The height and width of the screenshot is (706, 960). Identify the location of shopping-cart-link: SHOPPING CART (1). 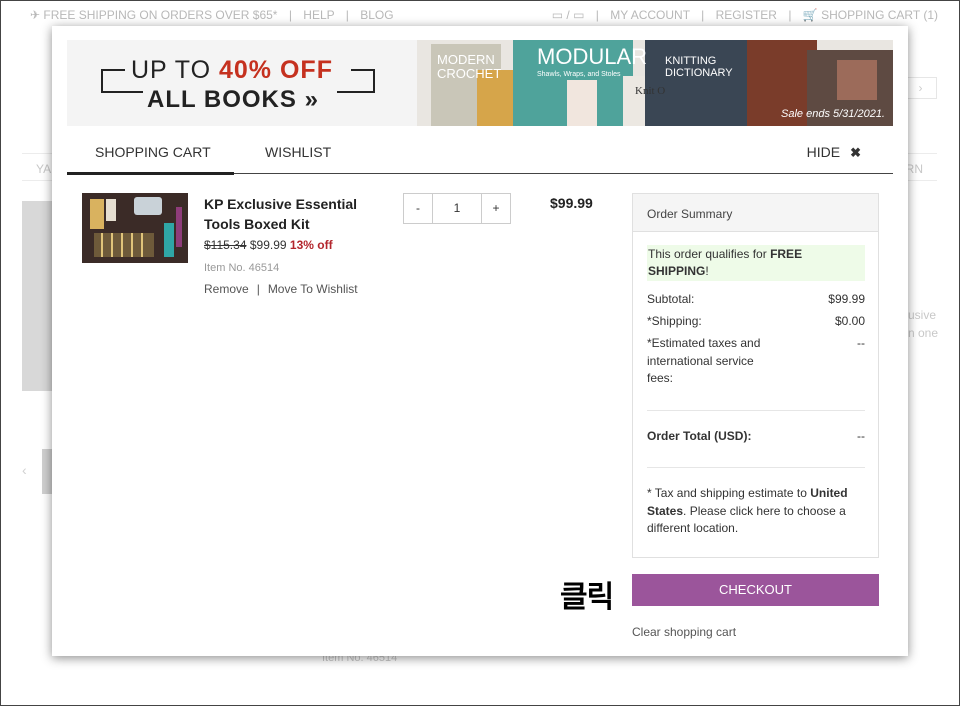
(879, 15).